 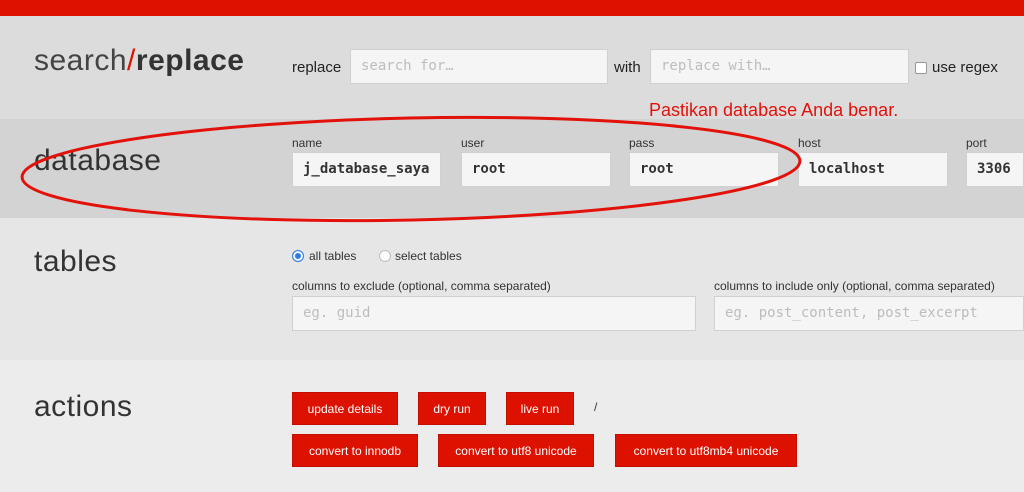 I want to click on db-name-input: j_database_saya, so click(x=366, y=169).